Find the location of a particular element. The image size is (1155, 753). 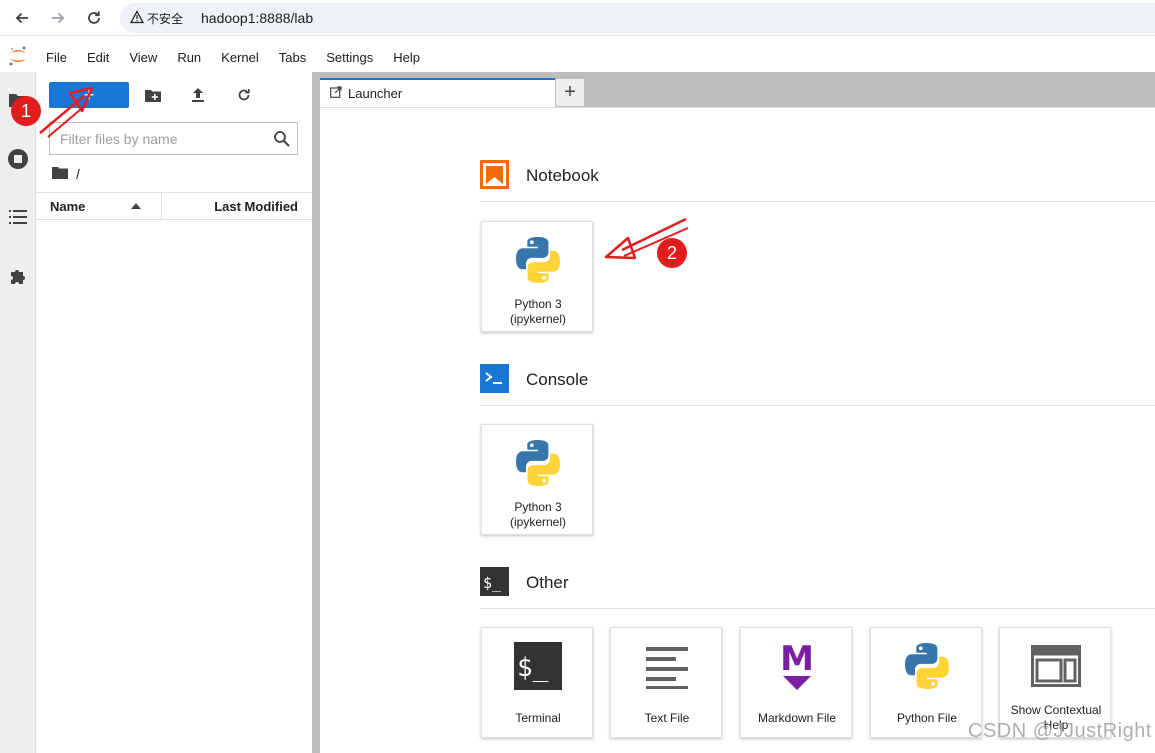

terminal-icon: $_ is located at coordinates (538, 666).